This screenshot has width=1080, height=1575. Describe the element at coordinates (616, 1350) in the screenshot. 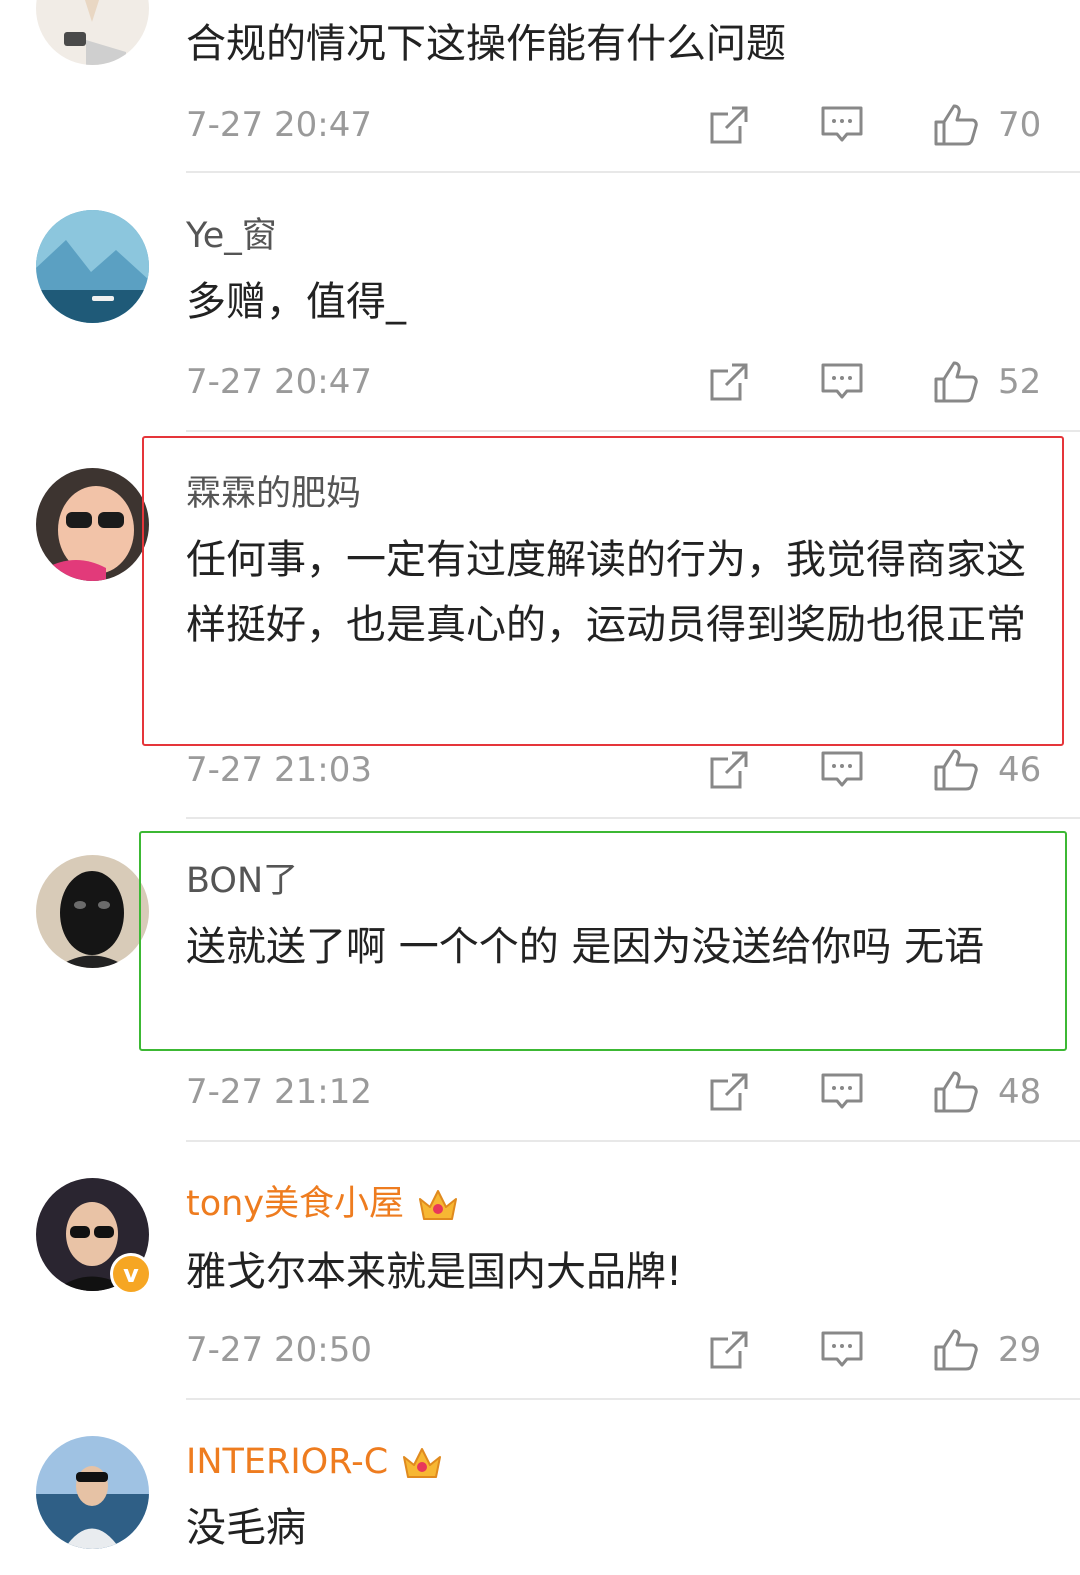

I see `comment-meta: 7-27 20:50 29` at that location.